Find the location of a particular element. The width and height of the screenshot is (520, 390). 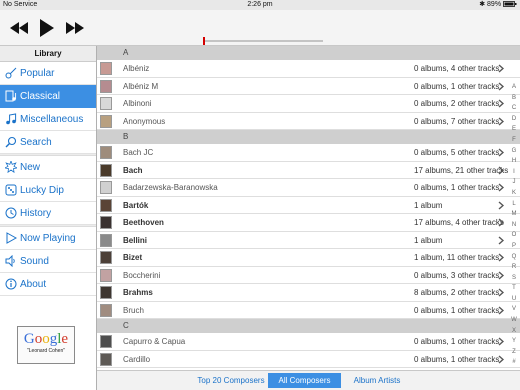

tab-all-composers: All Composers is located at coordinates (304, 380).